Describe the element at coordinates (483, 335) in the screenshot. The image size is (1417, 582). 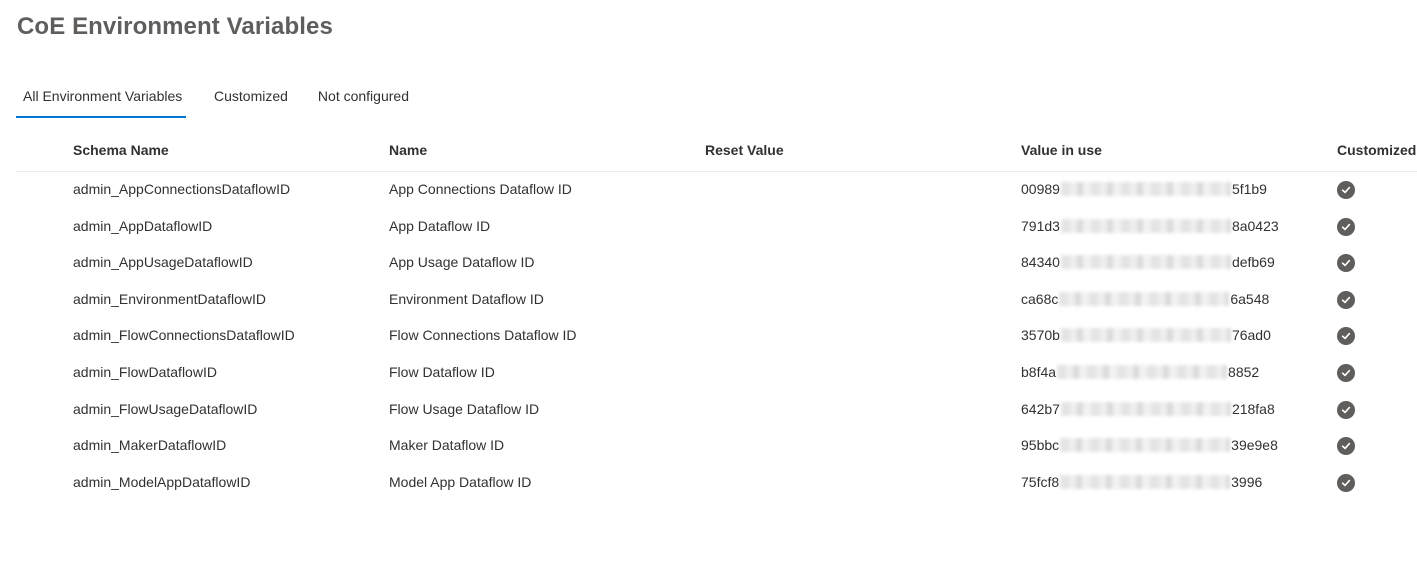
I see `name-cell: Flow Connections Dataflow ID` at that location.